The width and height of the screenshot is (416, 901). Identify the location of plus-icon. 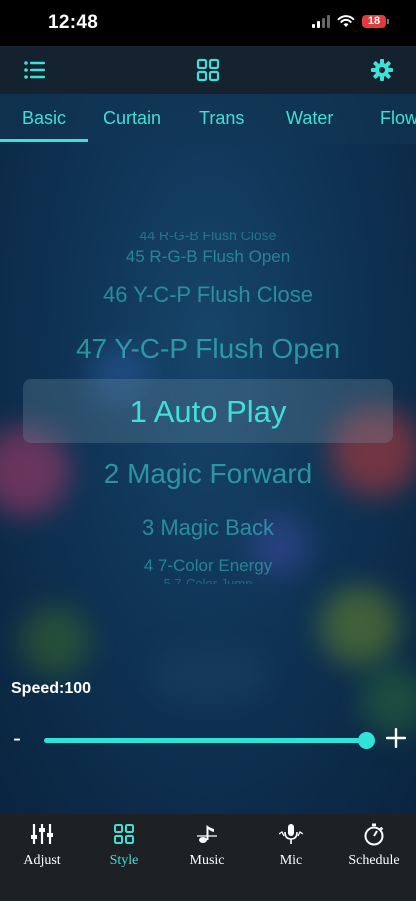
(396, 738).